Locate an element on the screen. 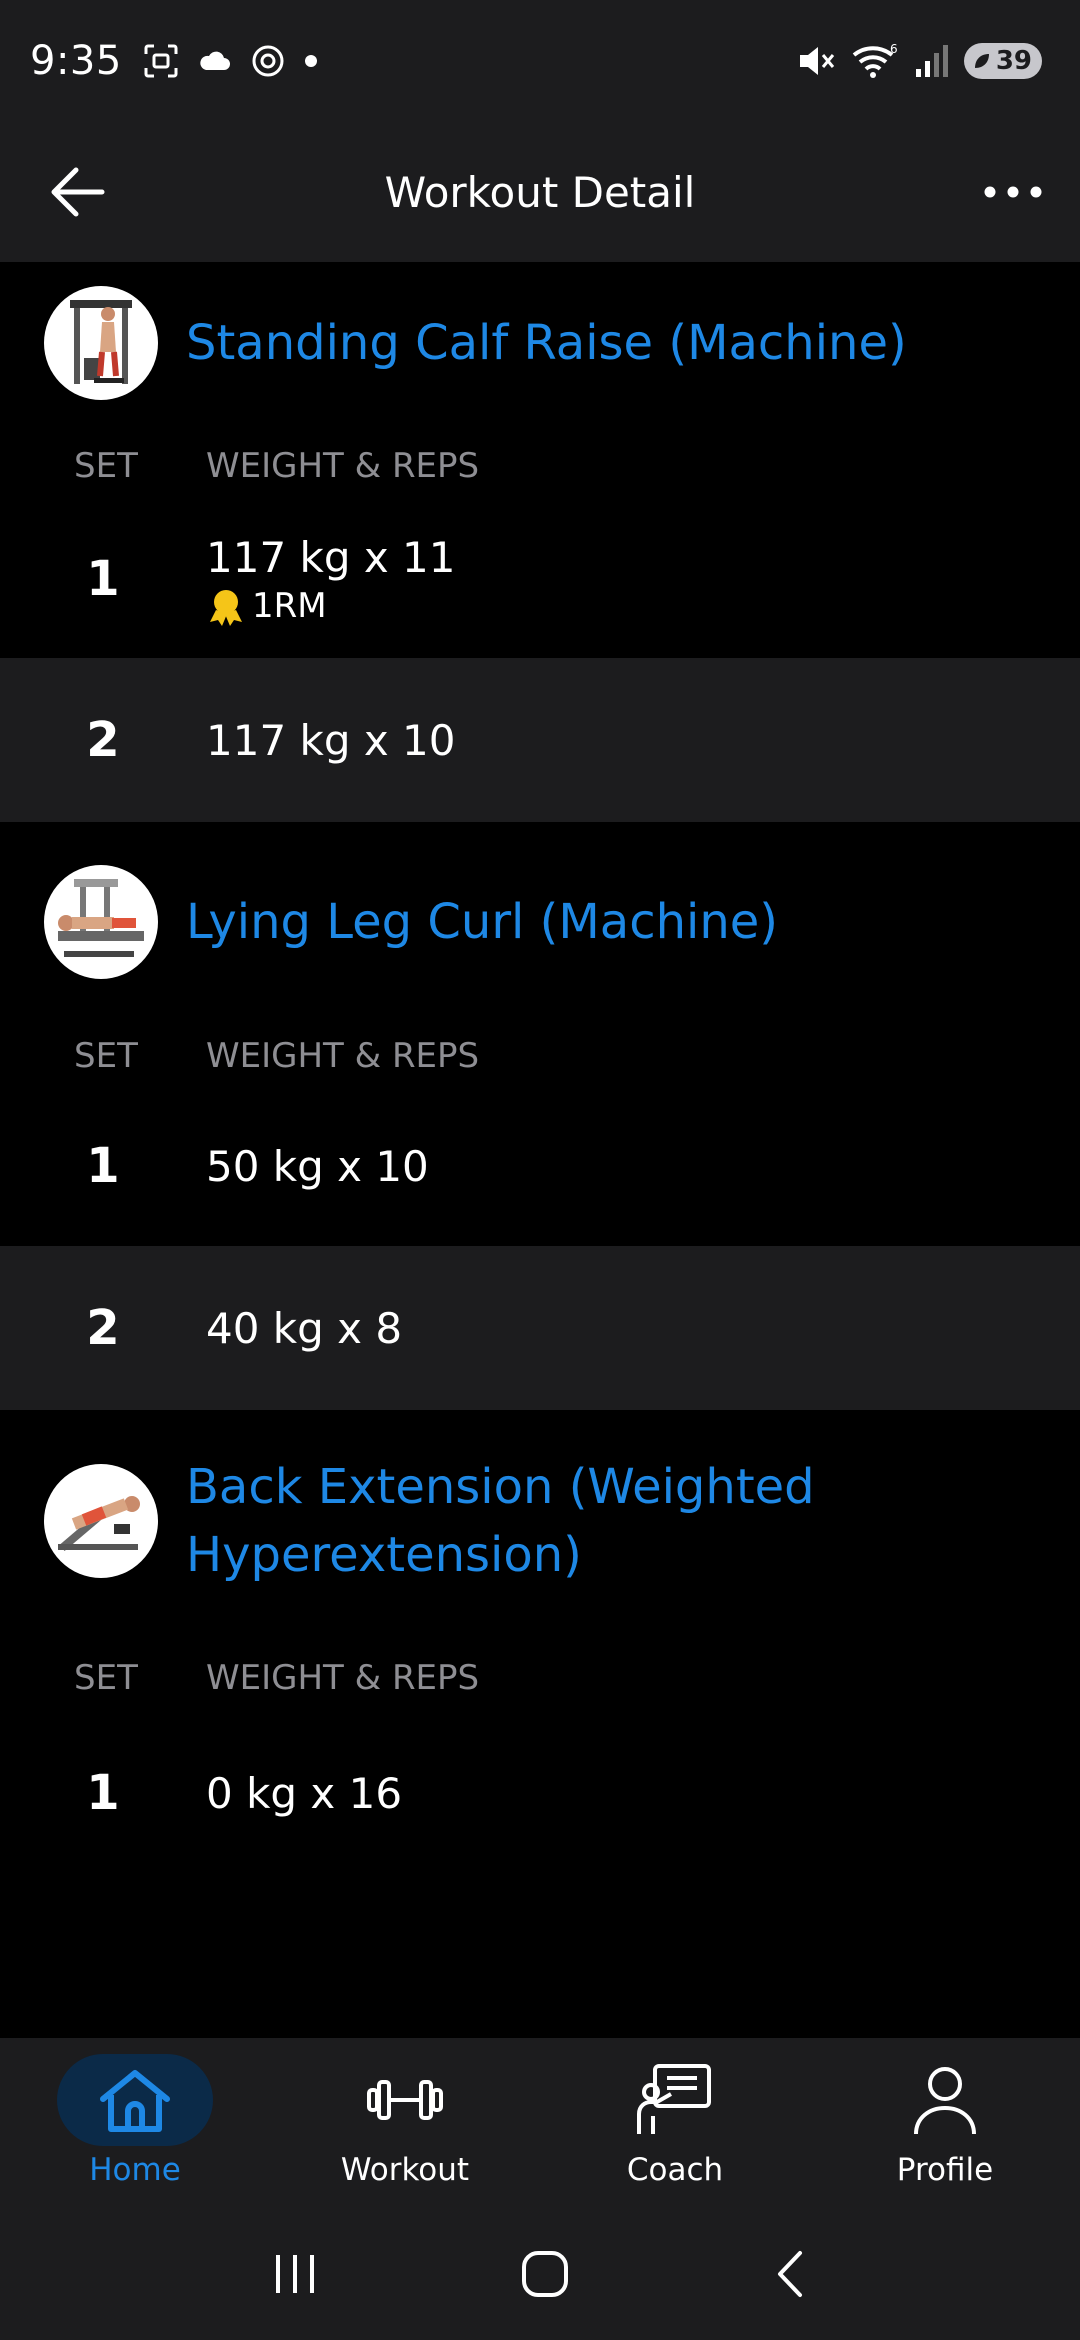 This screenshot has height=2340, width=1080. svg-text: 6 is located at coordinates (894, 49).